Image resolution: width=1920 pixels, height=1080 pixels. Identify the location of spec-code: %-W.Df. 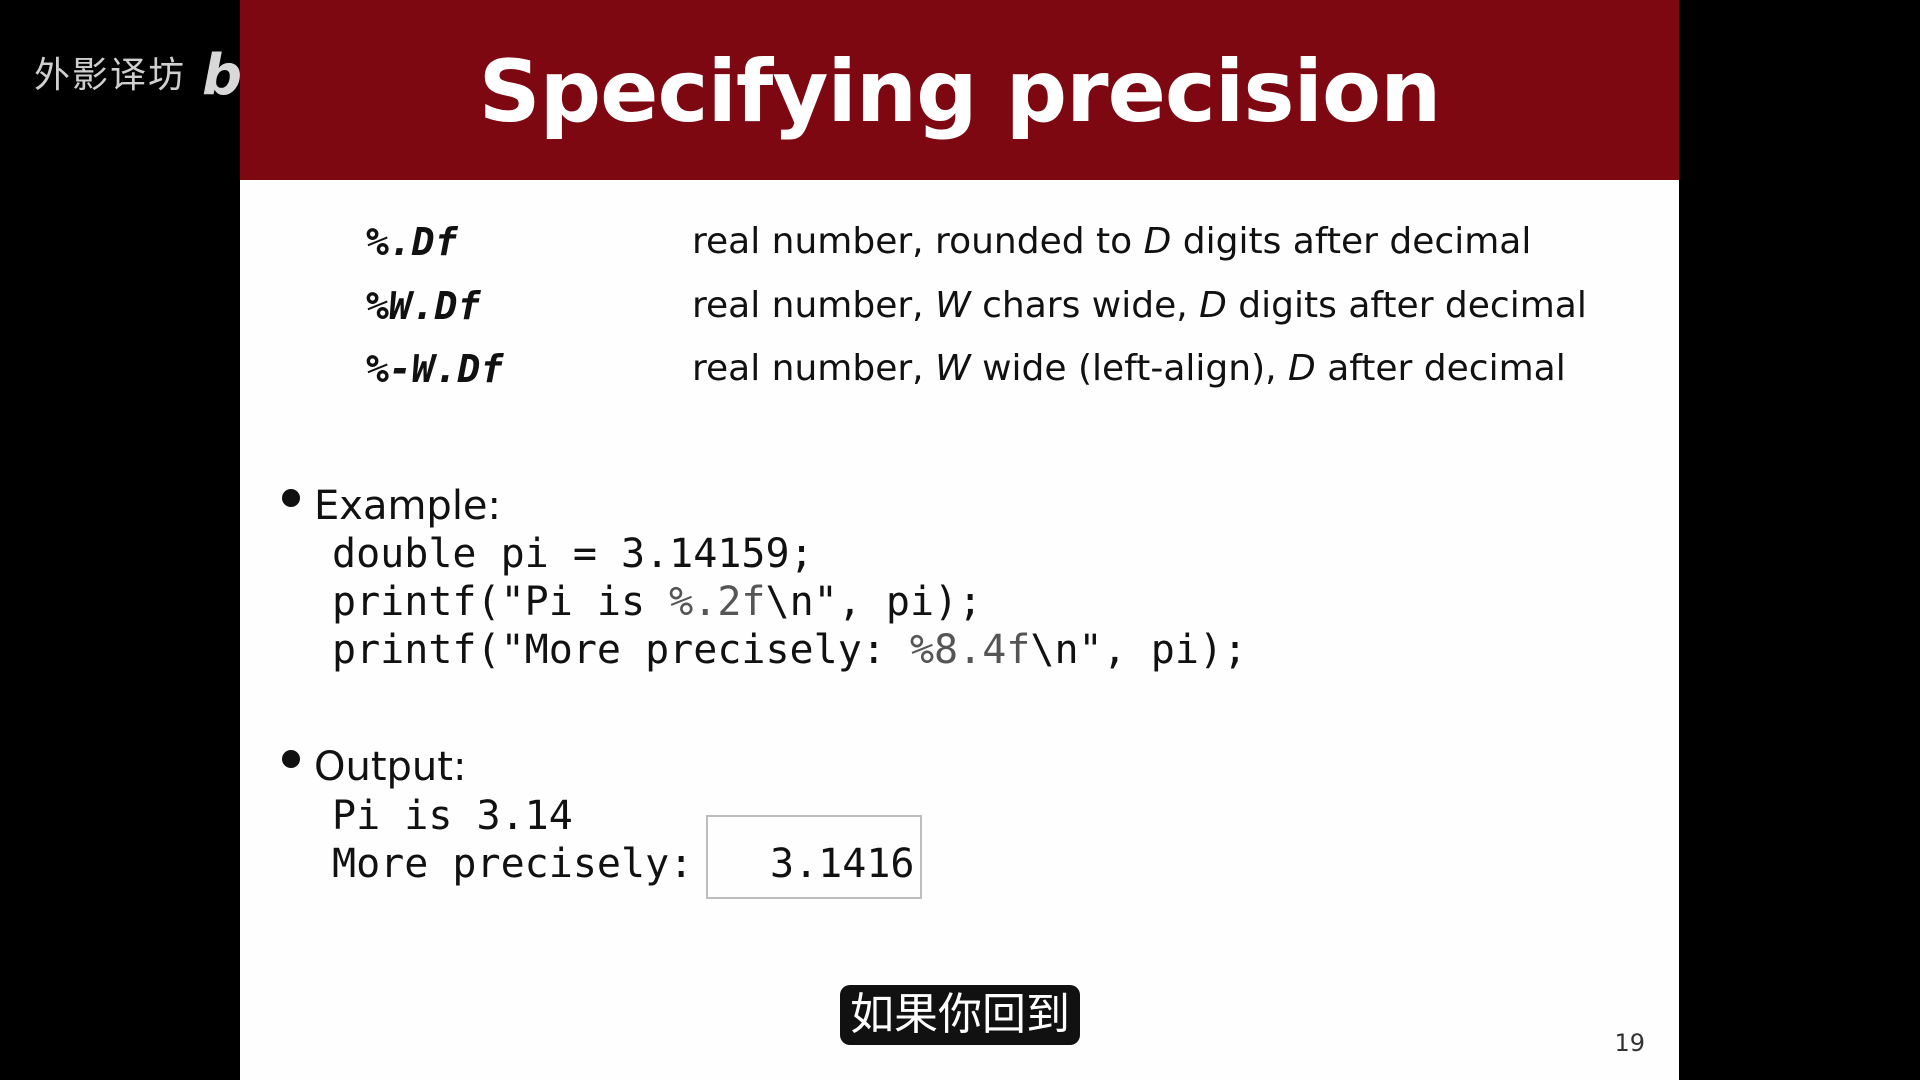
(435, 369).